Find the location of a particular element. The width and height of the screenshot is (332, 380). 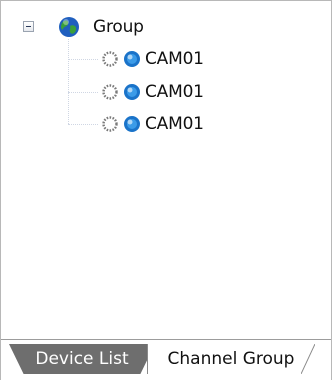

tab-channel-group: Channel Group is located at coordinates (230, 359).